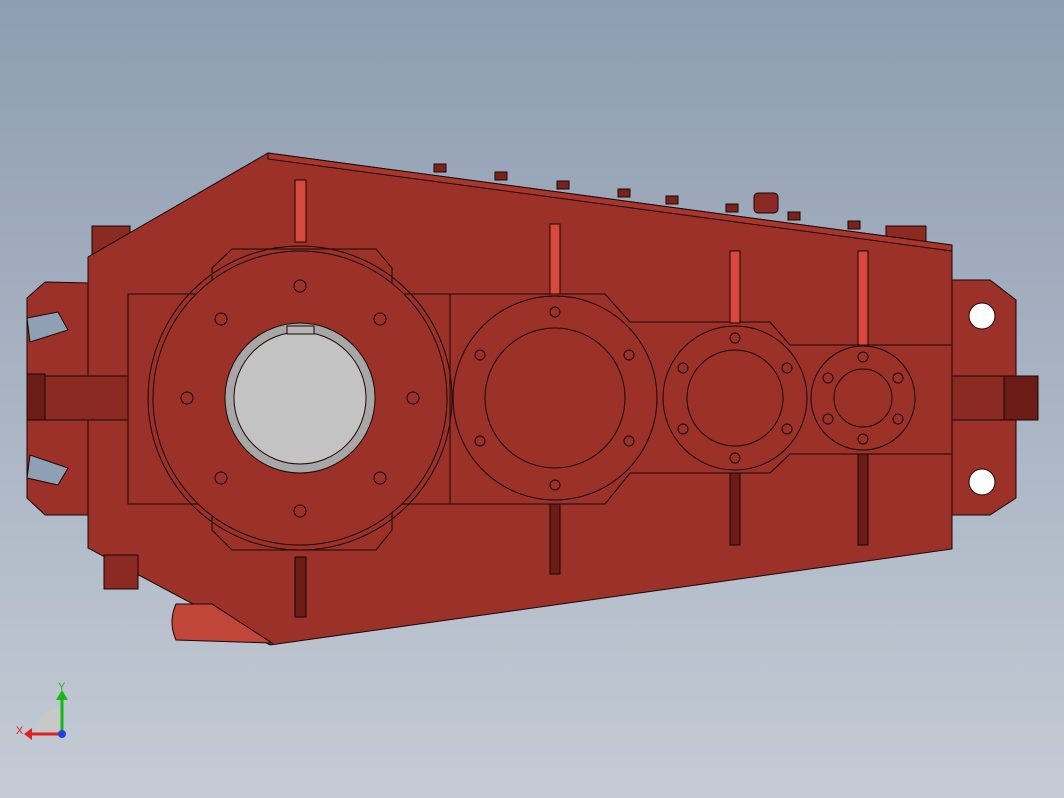 The height and width of the screenshot is (798, 1064). I want to click on left-shaft-end, so click(36, 397).